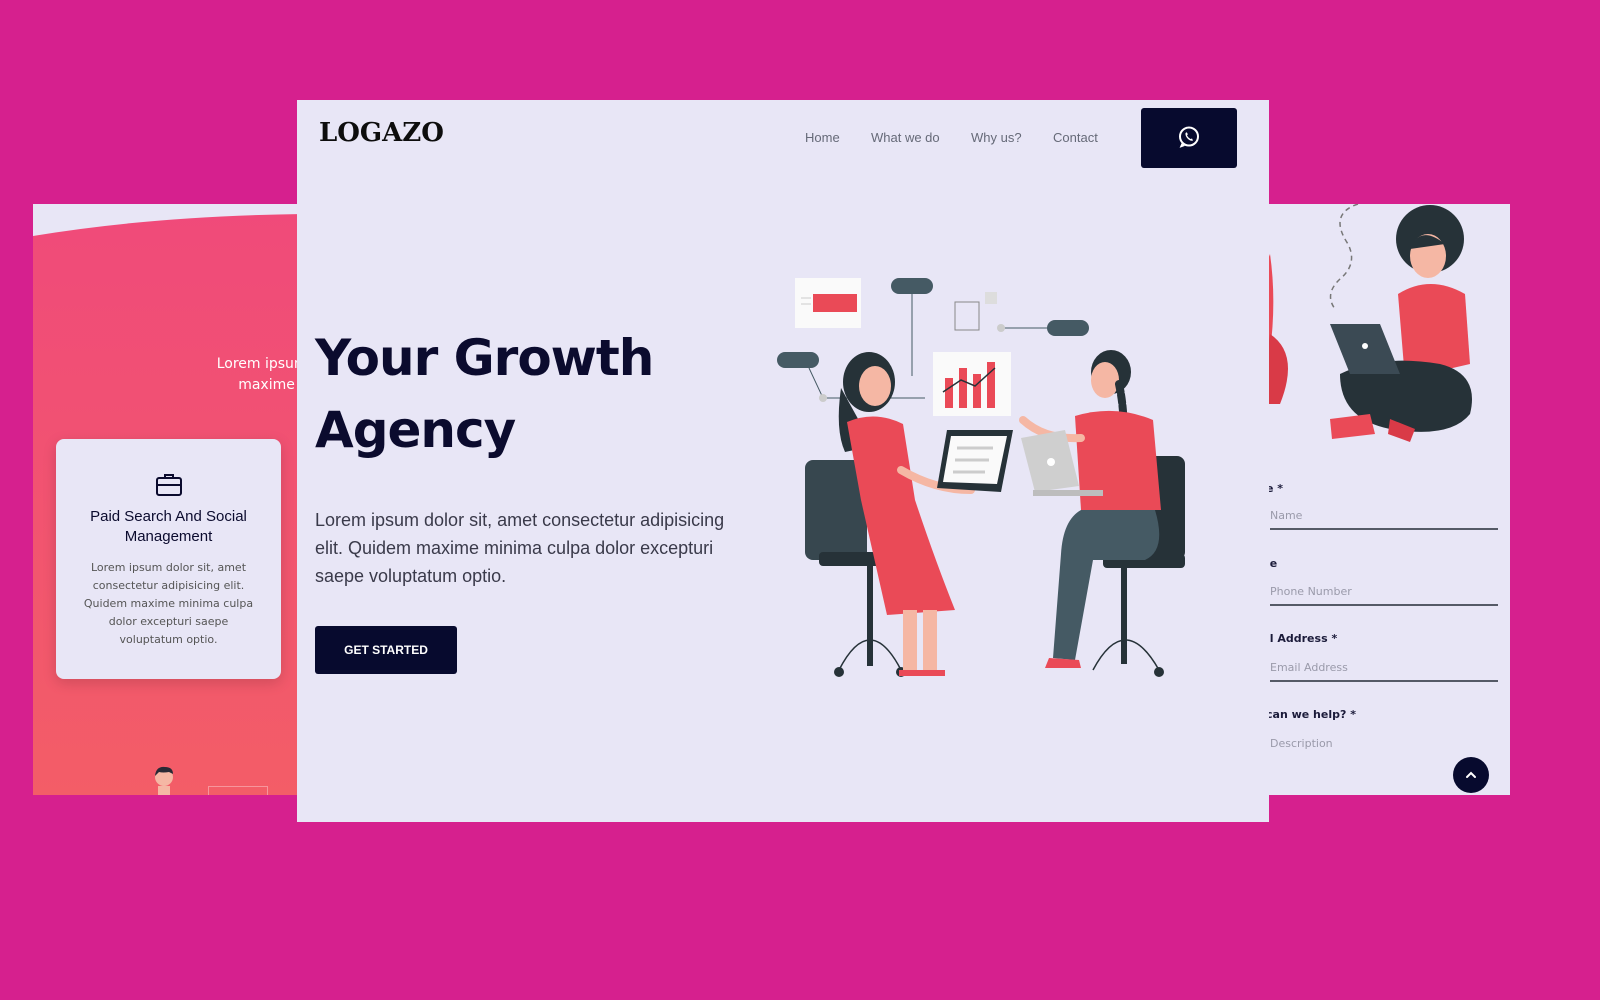  What do you see at coordinates (484, 394) in the screenshot?
I see `hero-title: Your Growth Agency` at bounding box center [484, 394].